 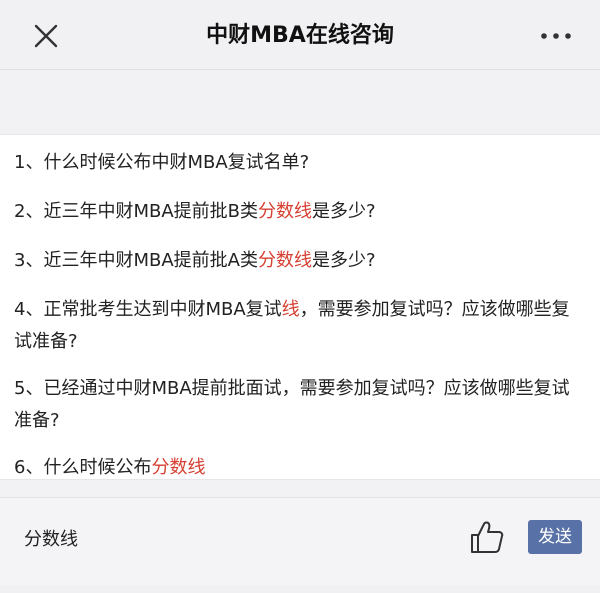 What do you see at coordinates (298, 326) in the screenshot?
I see `question-item-4: 4、正常批考生达到中财MBA复试线，需要参加复试吗？应该做哪些复试准备?` at bounding box center [298, 326].